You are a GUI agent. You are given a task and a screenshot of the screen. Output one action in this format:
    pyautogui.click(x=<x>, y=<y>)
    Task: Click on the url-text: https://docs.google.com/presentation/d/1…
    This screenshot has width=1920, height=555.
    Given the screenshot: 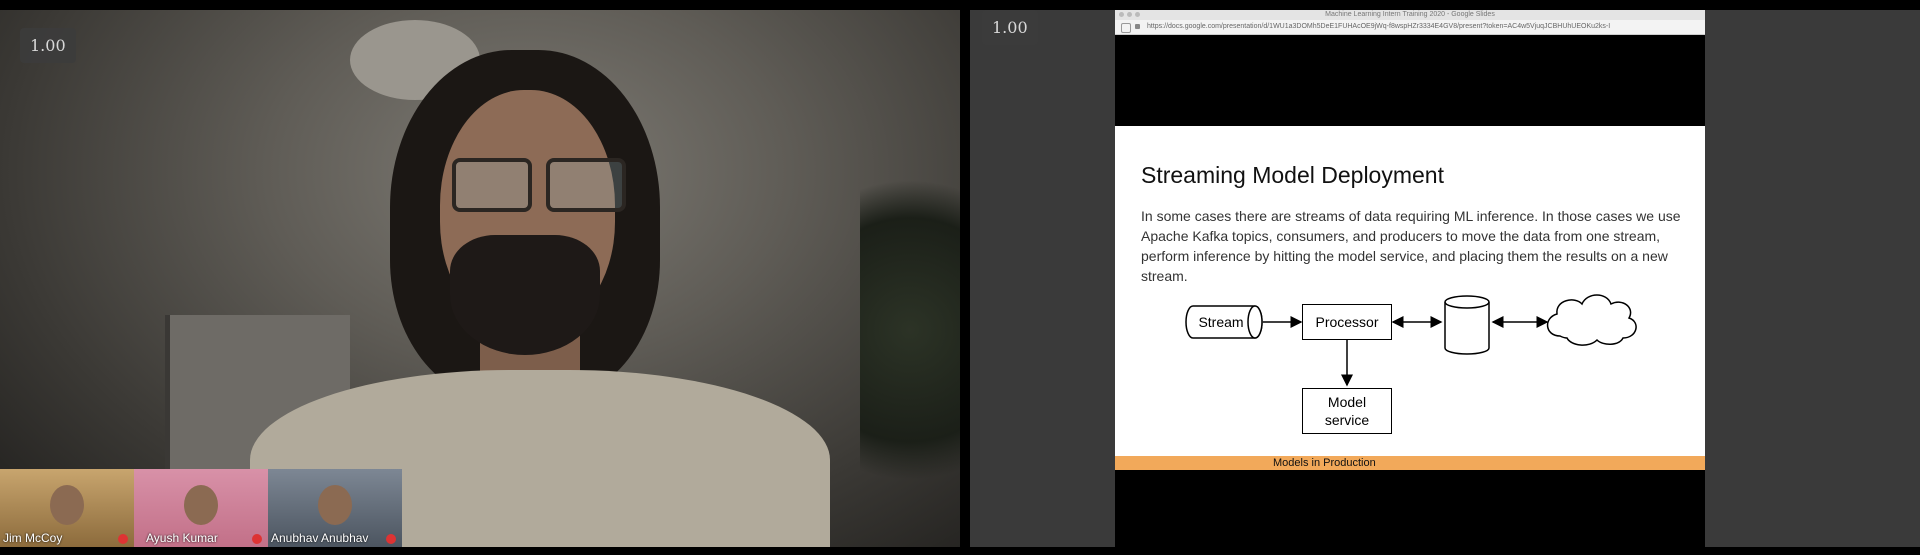 What is the action you would take?
    pyautogui.click(x=1378, y=26)
    